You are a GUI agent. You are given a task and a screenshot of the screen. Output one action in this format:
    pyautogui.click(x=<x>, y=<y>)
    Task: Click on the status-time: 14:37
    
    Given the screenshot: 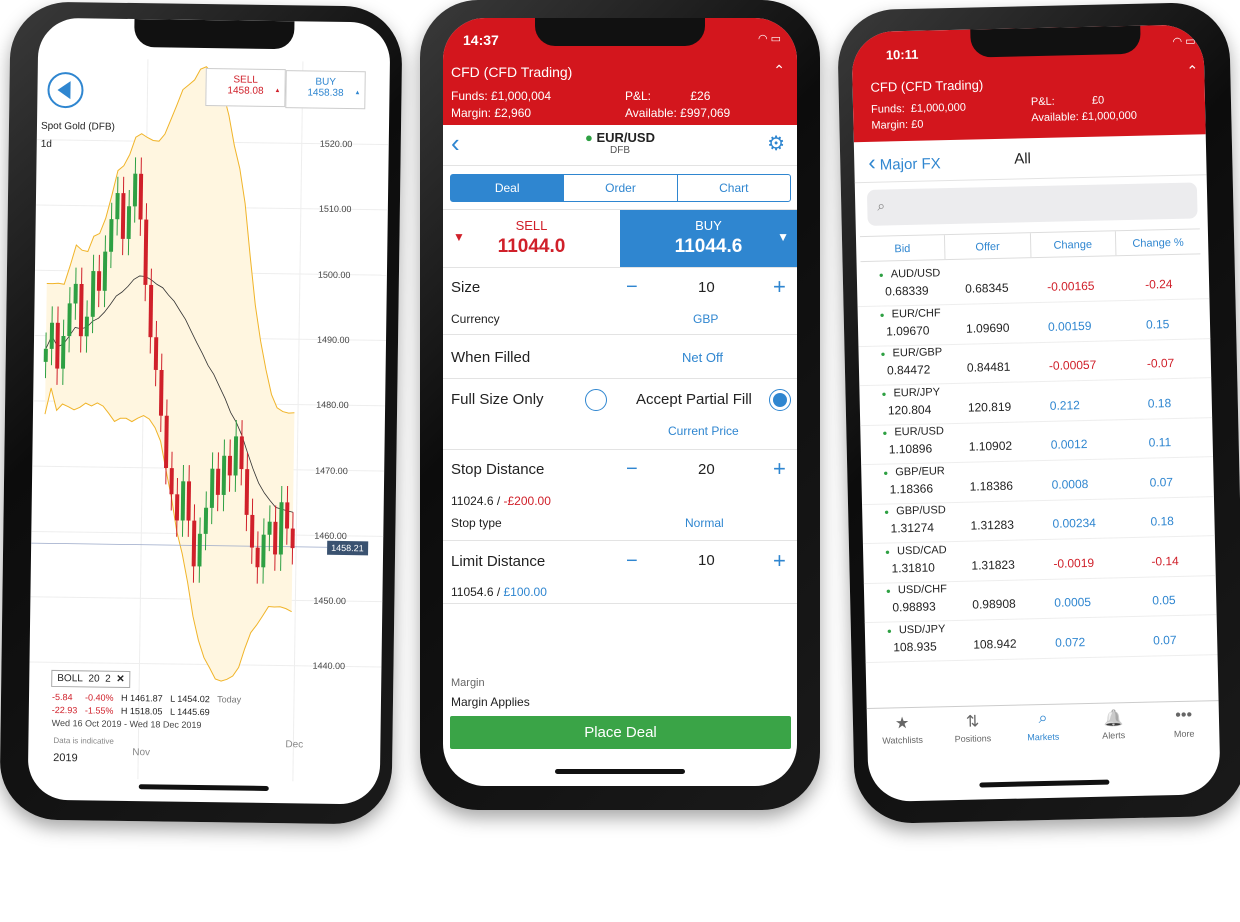 What is the action you would take?
    pyautogui.click(x=481, y=40)
    